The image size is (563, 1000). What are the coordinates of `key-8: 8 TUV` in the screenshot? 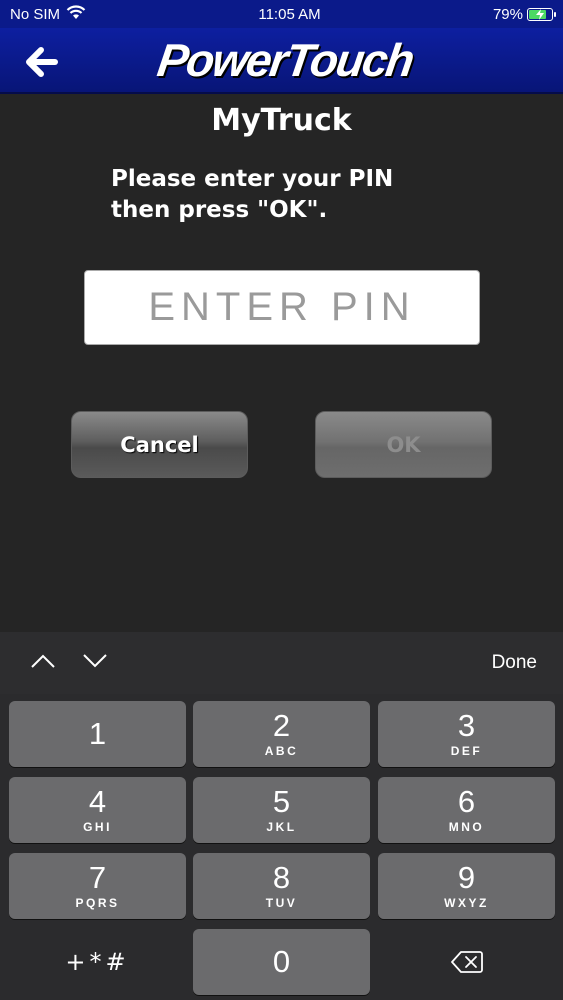 It's located at (281, 886).